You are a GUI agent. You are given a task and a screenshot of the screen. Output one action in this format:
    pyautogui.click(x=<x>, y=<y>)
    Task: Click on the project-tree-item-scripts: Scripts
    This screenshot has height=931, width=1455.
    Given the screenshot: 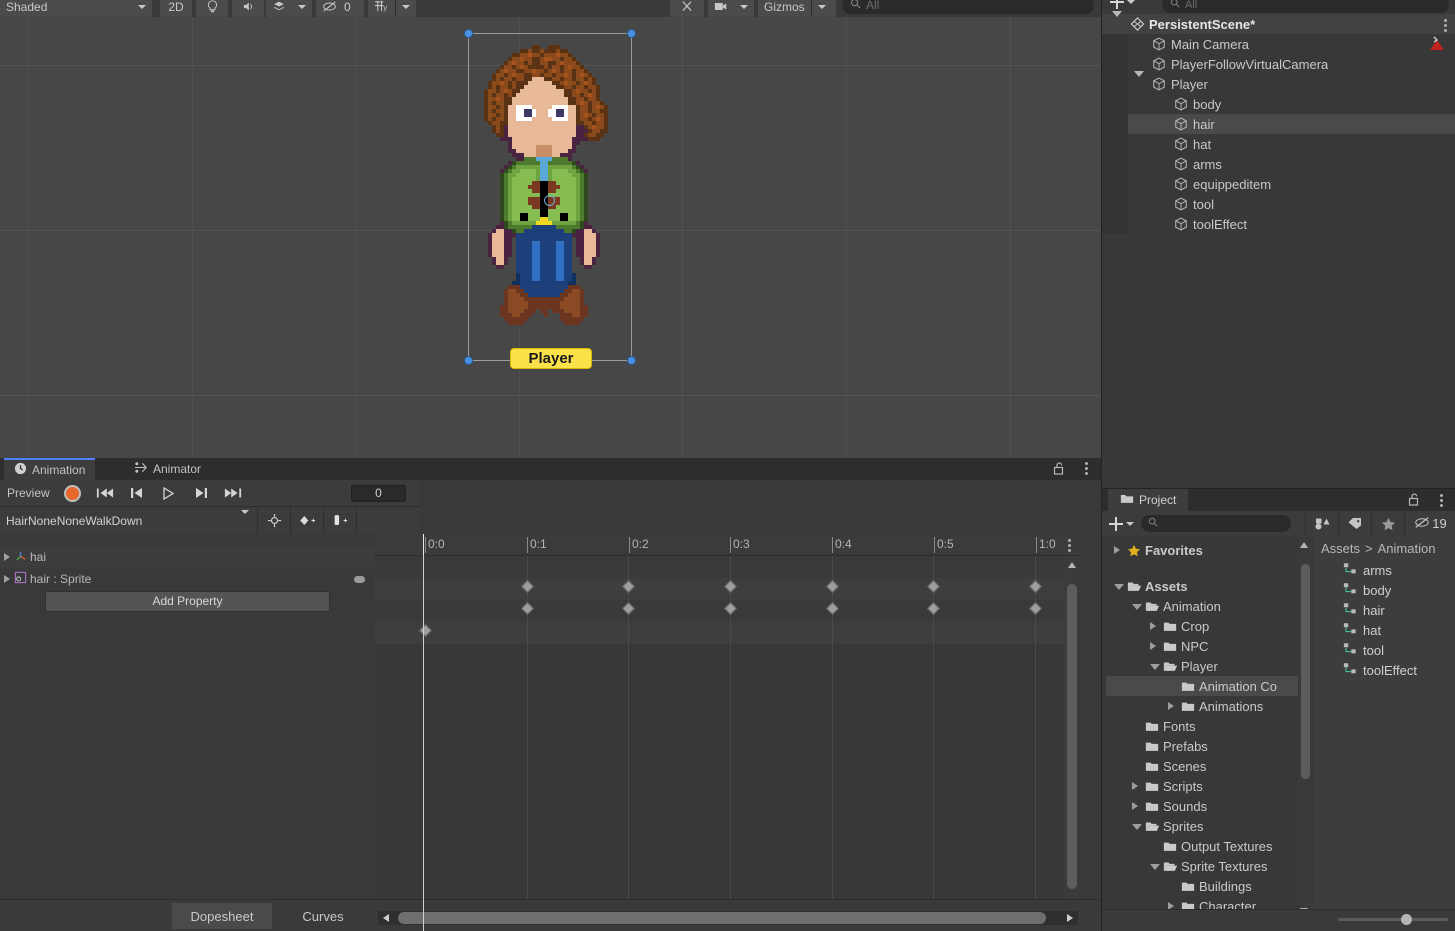 What is the action you would take?
    pyautogui.click(x=1205, y=786)
    